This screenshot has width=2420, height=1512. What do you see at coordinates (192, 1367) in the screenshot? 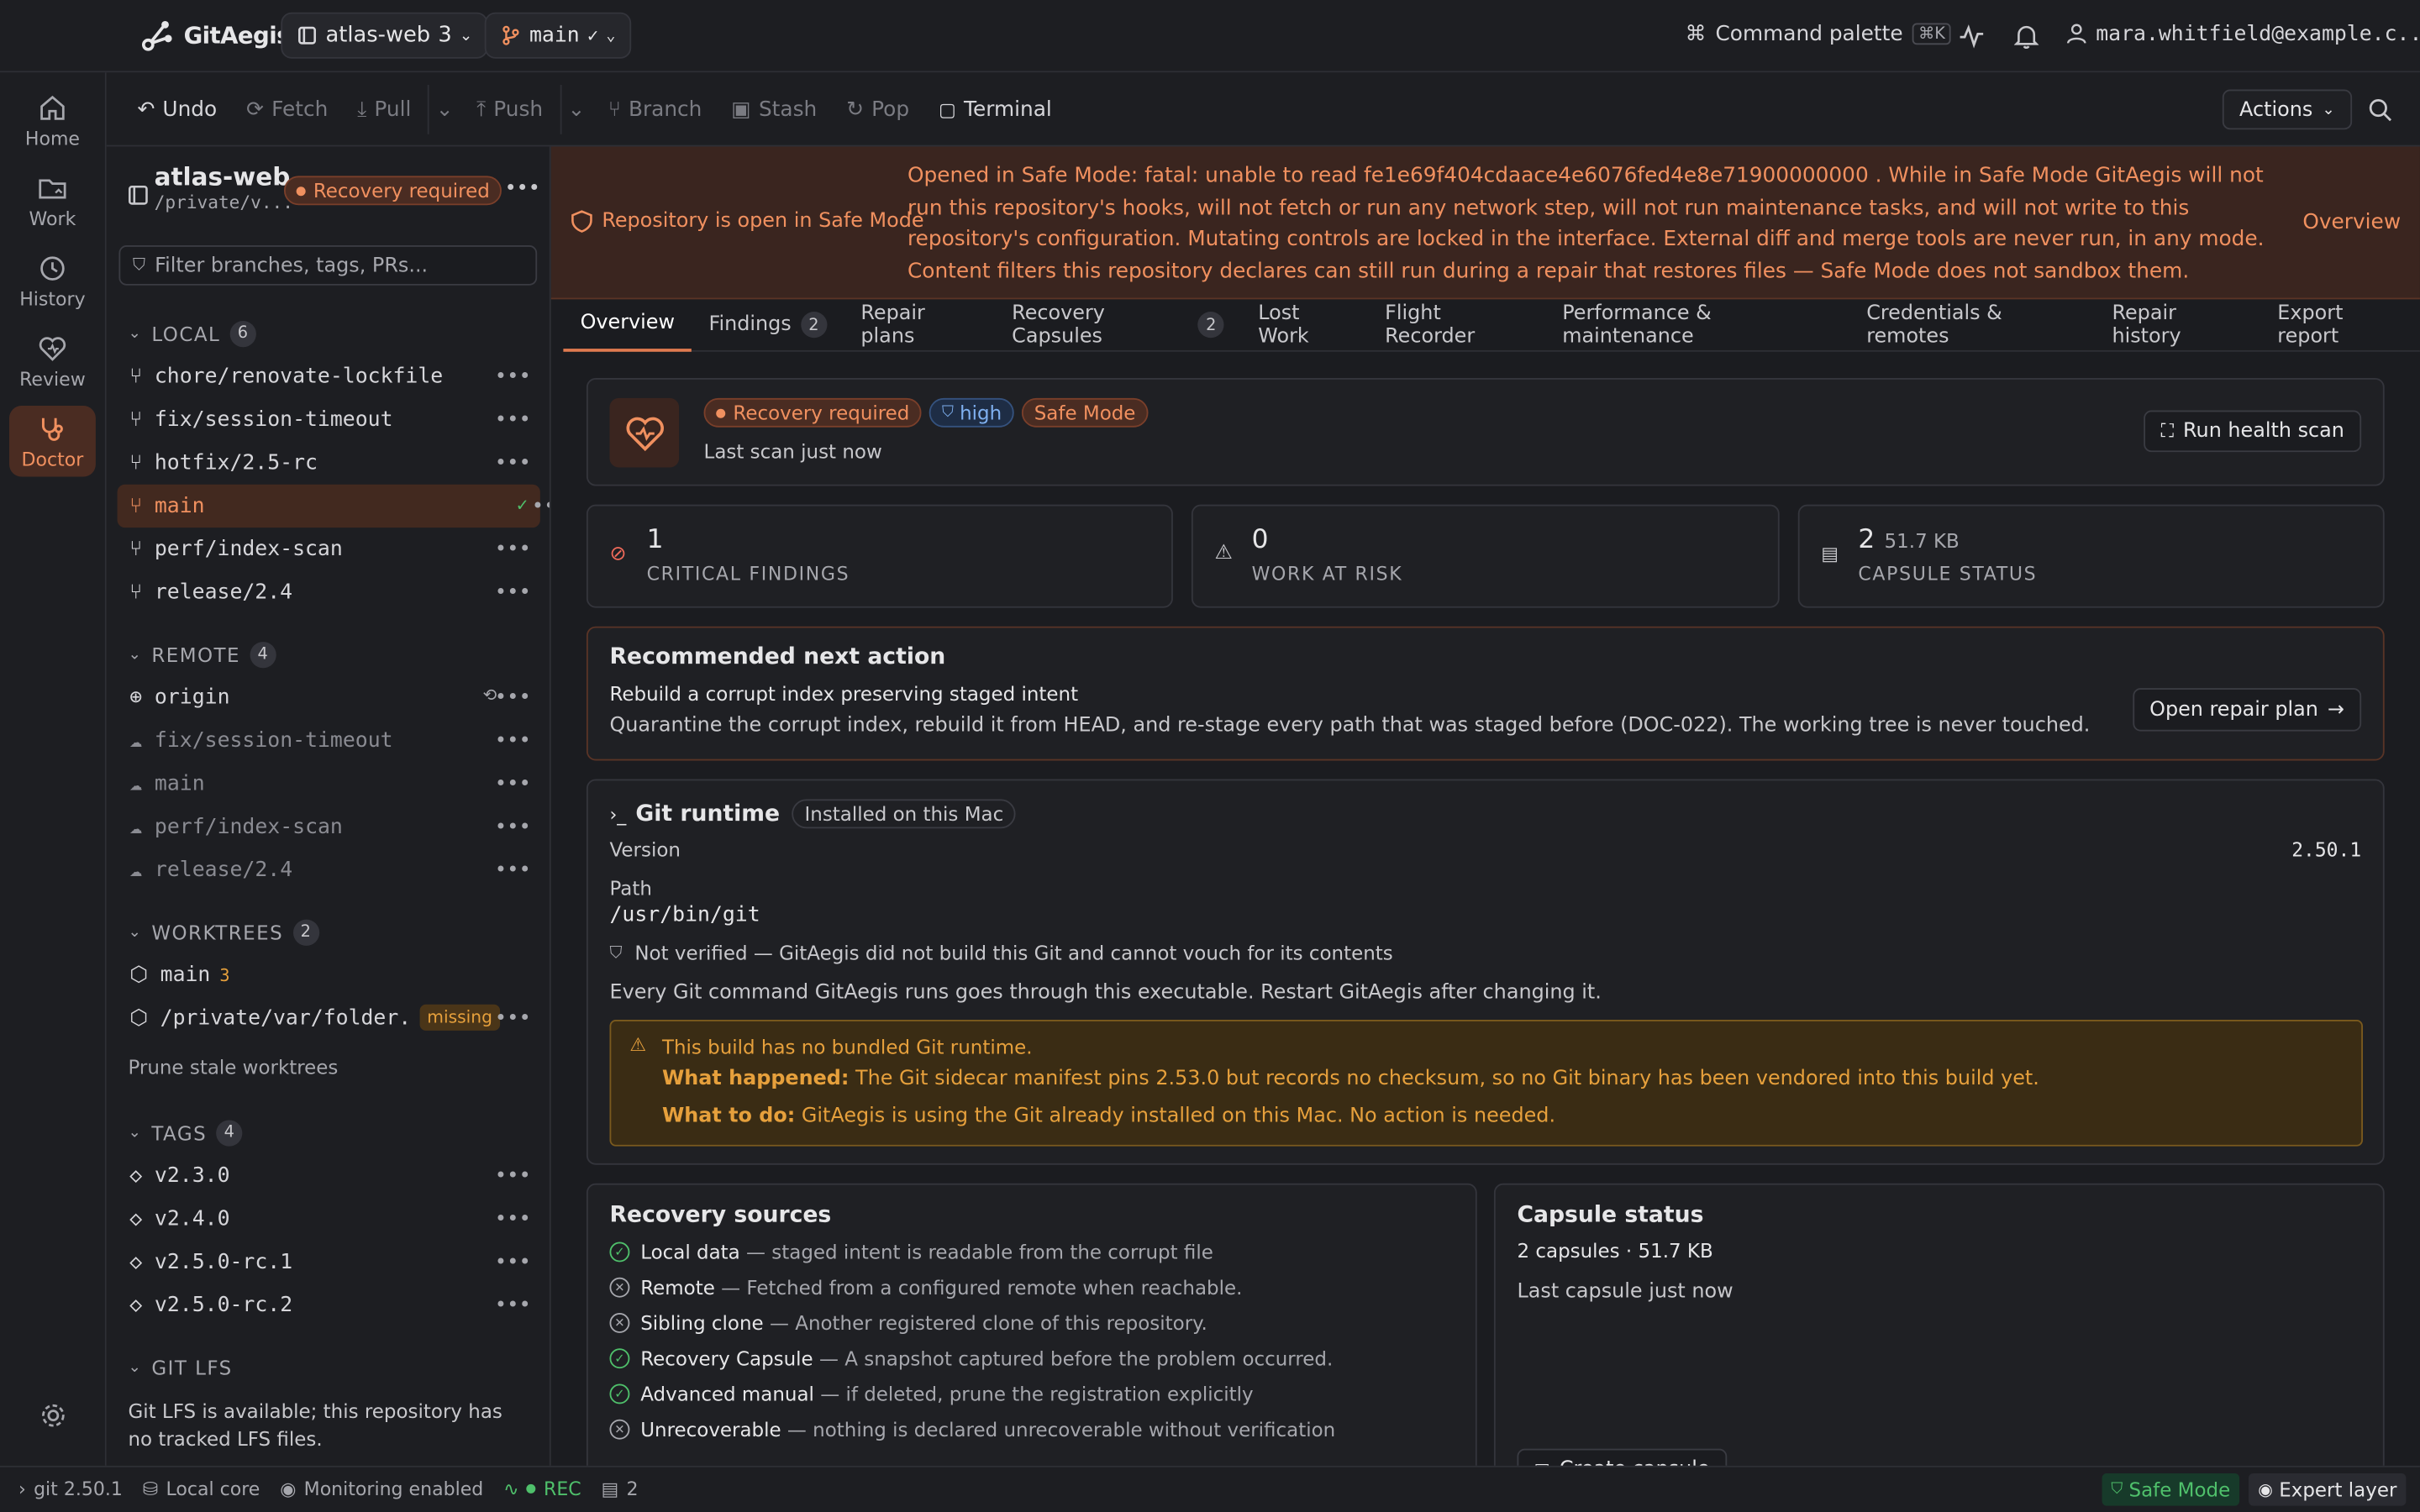
I see `lfs-section-title: GIT LFS` at bounding box center [192, 1367].